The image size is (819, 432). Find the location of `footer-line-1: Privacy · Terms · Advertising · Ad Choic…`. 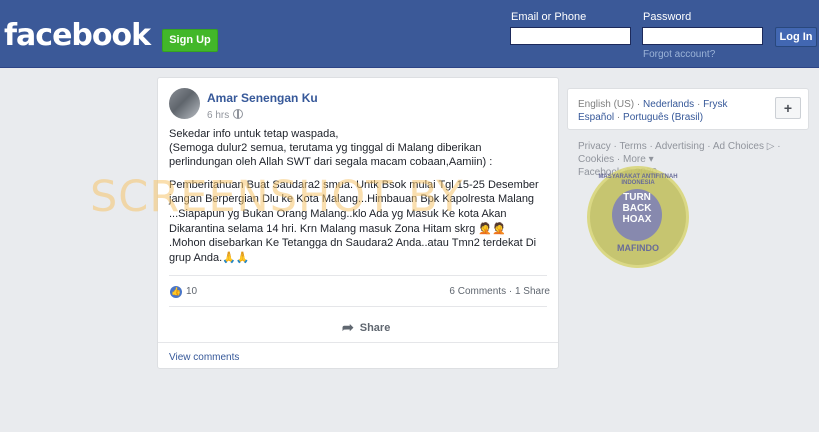

footer-line-1: Privacy · Terms · Advertising · Ad Choic… is located at coordinates (693, 146).